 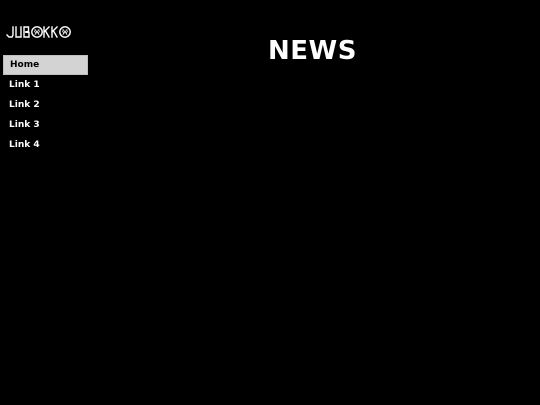 I want to click on sidebar-nav: Home Link 1 Link 2 Link 3 Link 4, so click(x=45, y=105).